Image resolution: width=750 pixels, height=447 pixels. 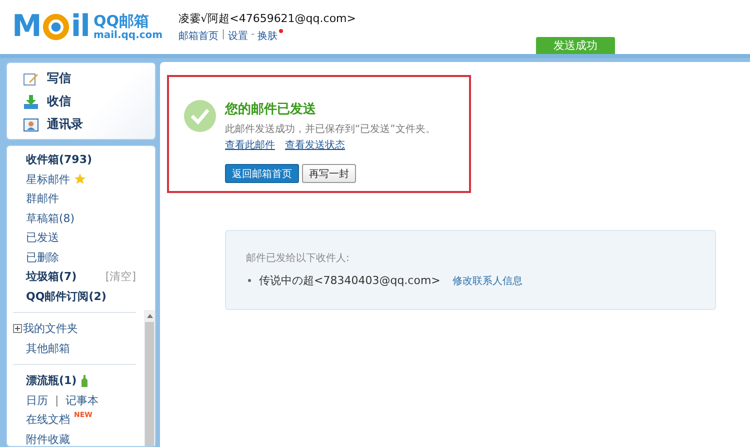 What do you see at coordinates (200, 116) in the screenshot?
I see `checkmark-icon` at bounding box center [200, 116].